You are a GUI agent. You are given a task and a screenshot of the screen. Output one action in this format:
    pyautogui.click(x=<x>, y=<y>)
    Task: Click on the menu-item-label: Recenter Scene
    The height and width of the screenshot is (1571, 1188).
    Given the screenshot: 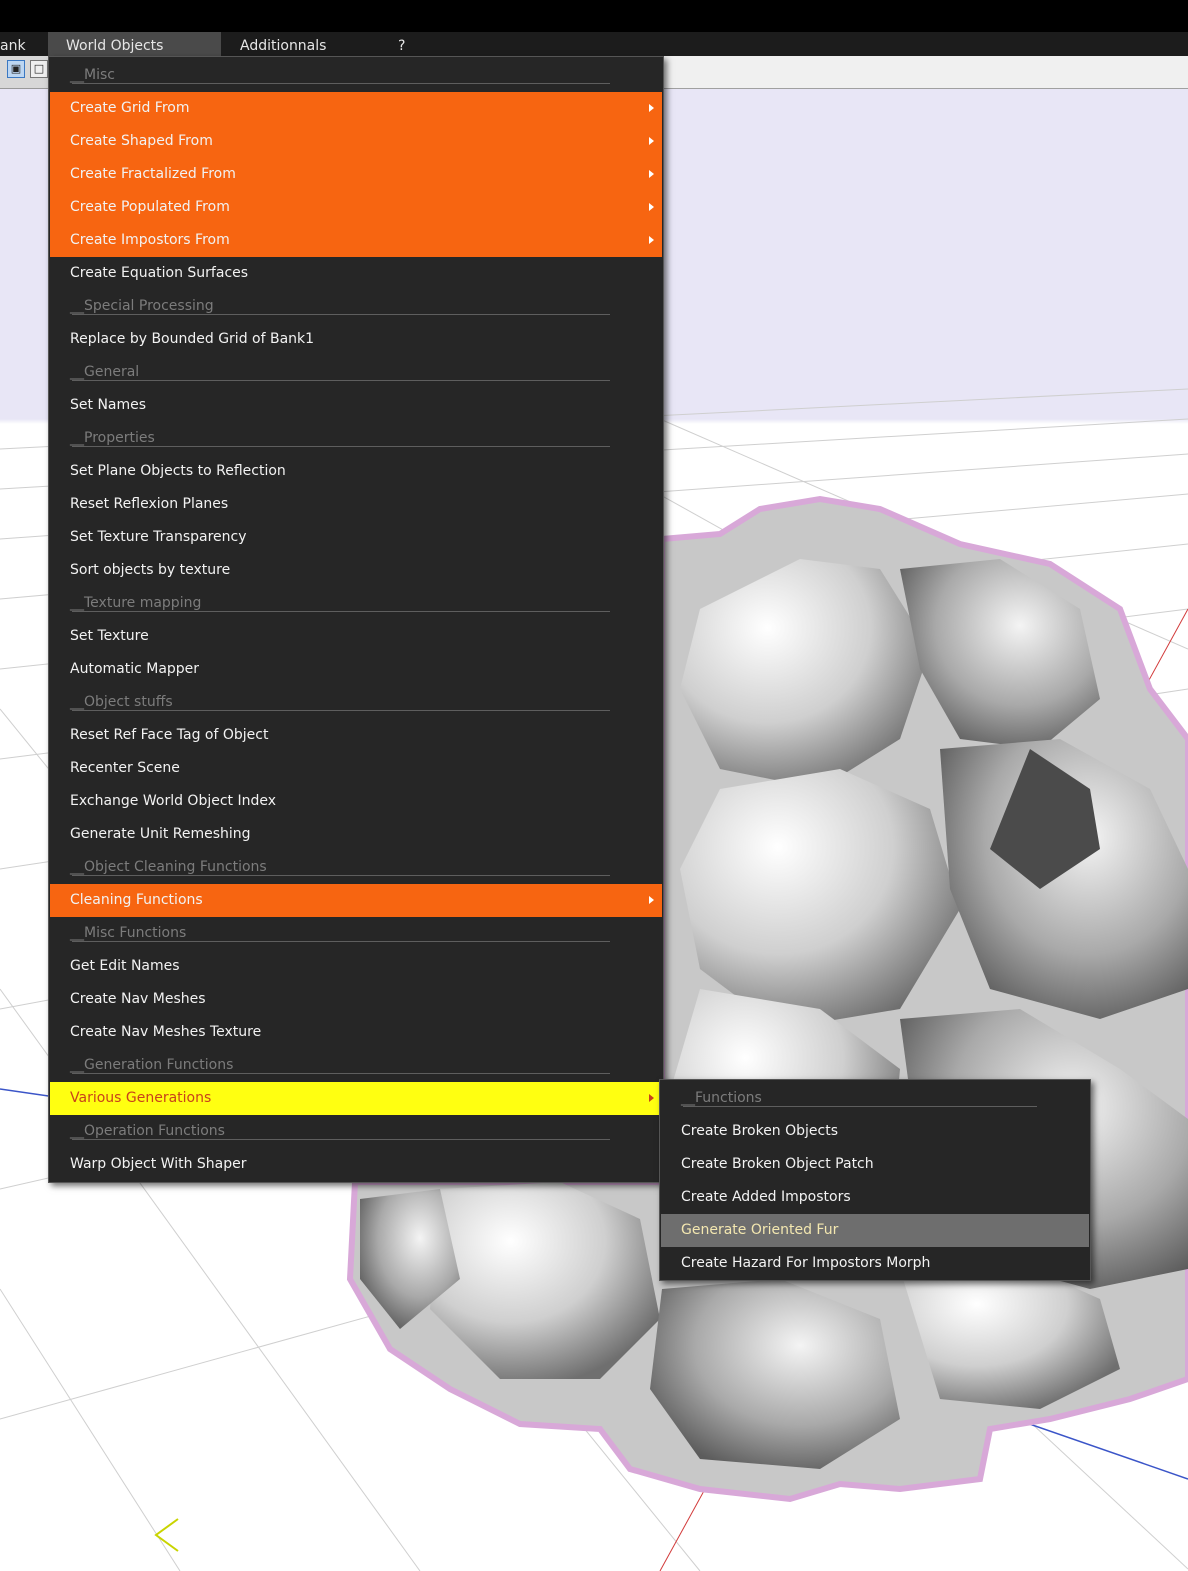 What is the action you would take?
    pyautogui.click(x=125, y=768)
    